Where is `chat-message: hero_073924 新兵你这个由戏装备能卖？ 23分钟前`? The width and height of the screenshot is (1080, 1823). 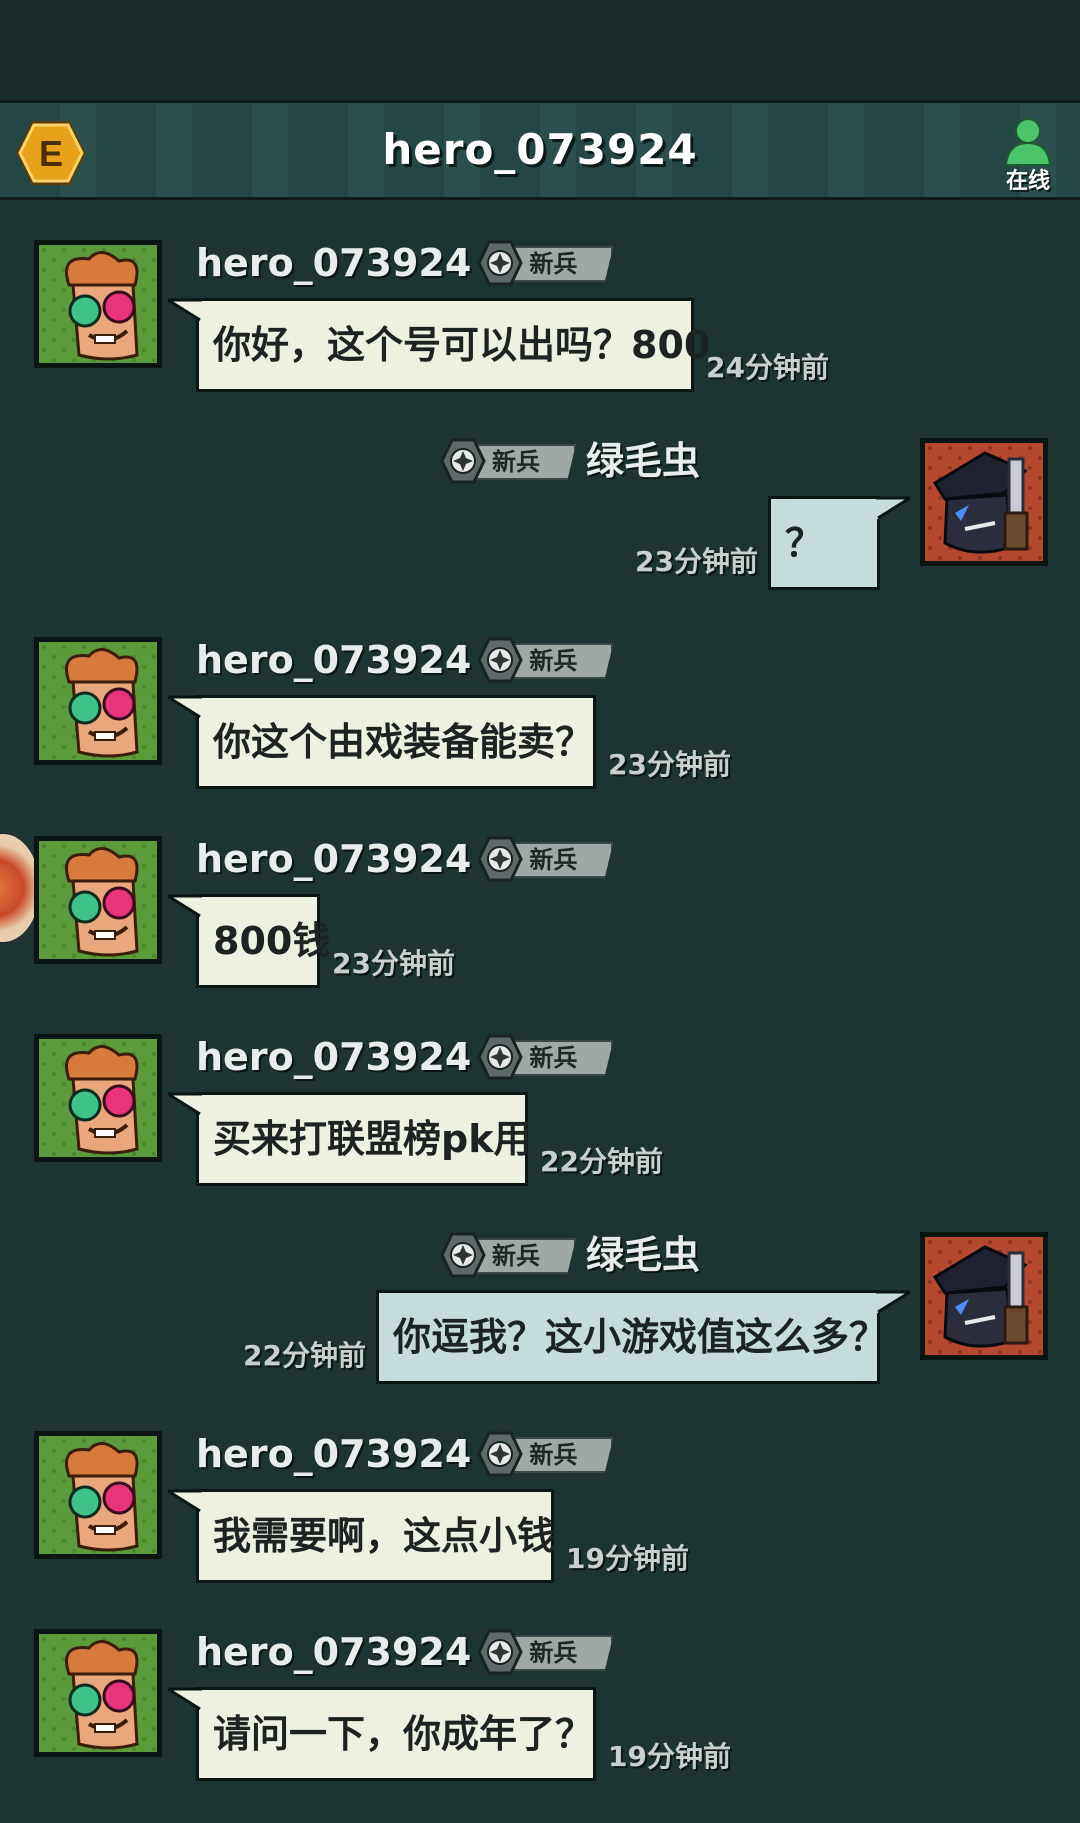 chat-message: hero_073924 新兵你这个由戏装备能卖？ 23分钟前 is located at coordinates (540, 717).